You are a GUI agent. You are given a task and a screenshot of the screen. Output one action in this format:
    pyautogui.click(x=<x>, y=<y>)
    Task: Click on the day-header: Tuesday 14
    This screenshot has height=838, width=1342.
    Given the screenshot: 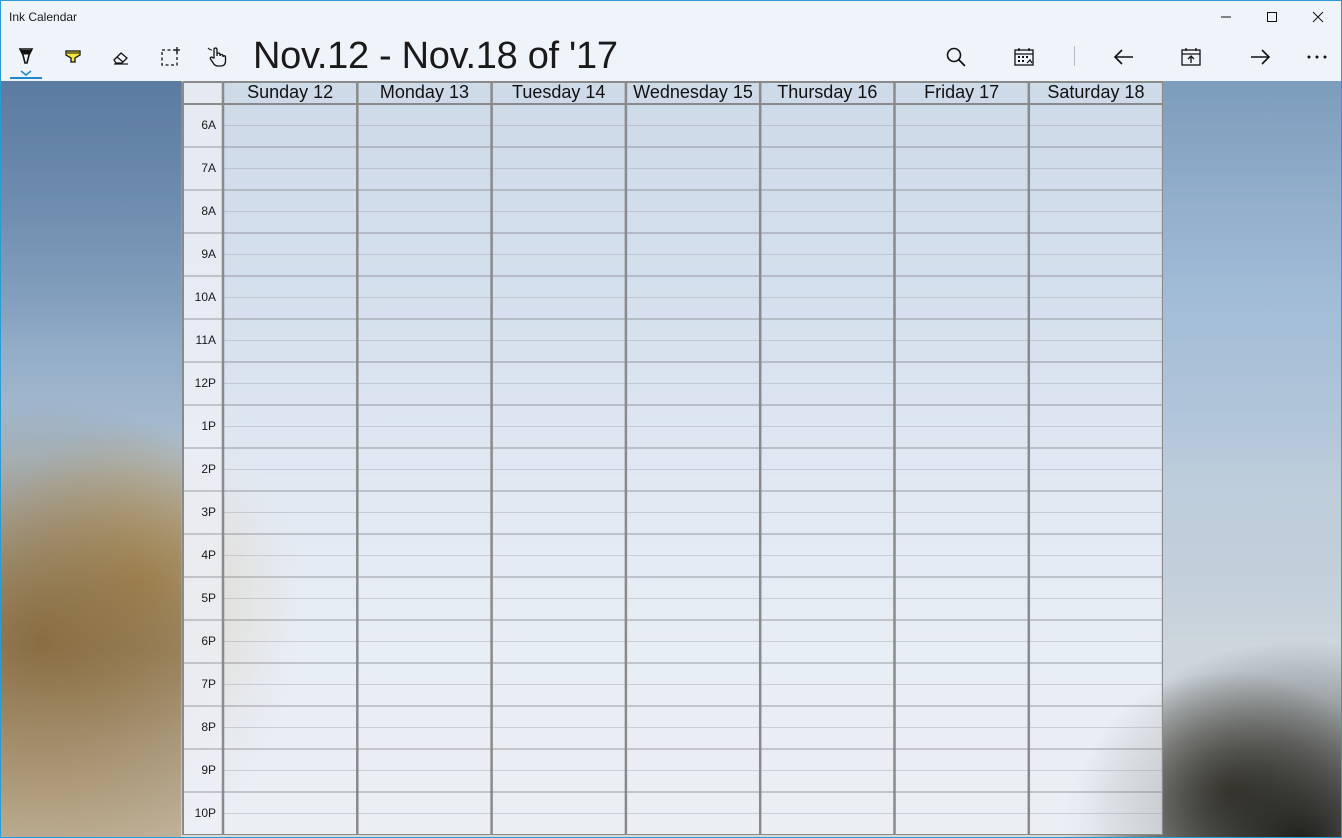 What is the action you would take?
    pyautogui.click(x=559, y=92)
    